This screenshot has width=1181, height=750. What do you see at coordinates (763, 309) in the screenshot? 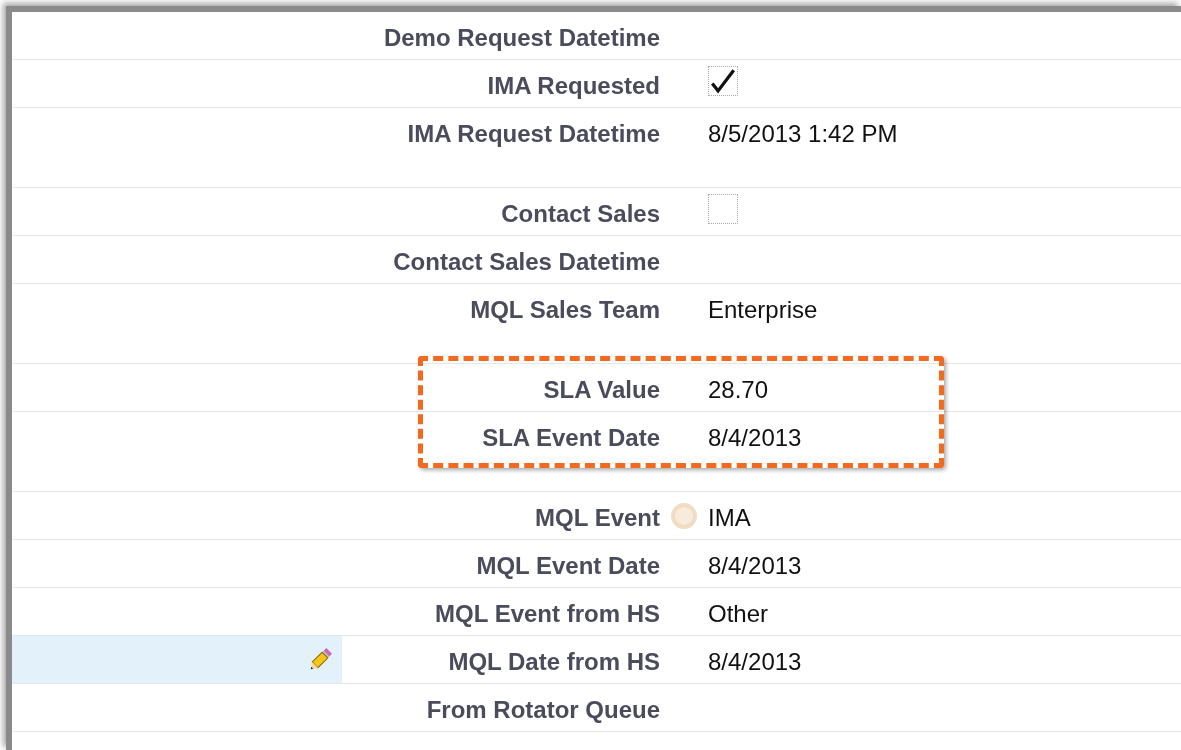
I see `field-value: Enterprise` at bounding box center [763, 309].